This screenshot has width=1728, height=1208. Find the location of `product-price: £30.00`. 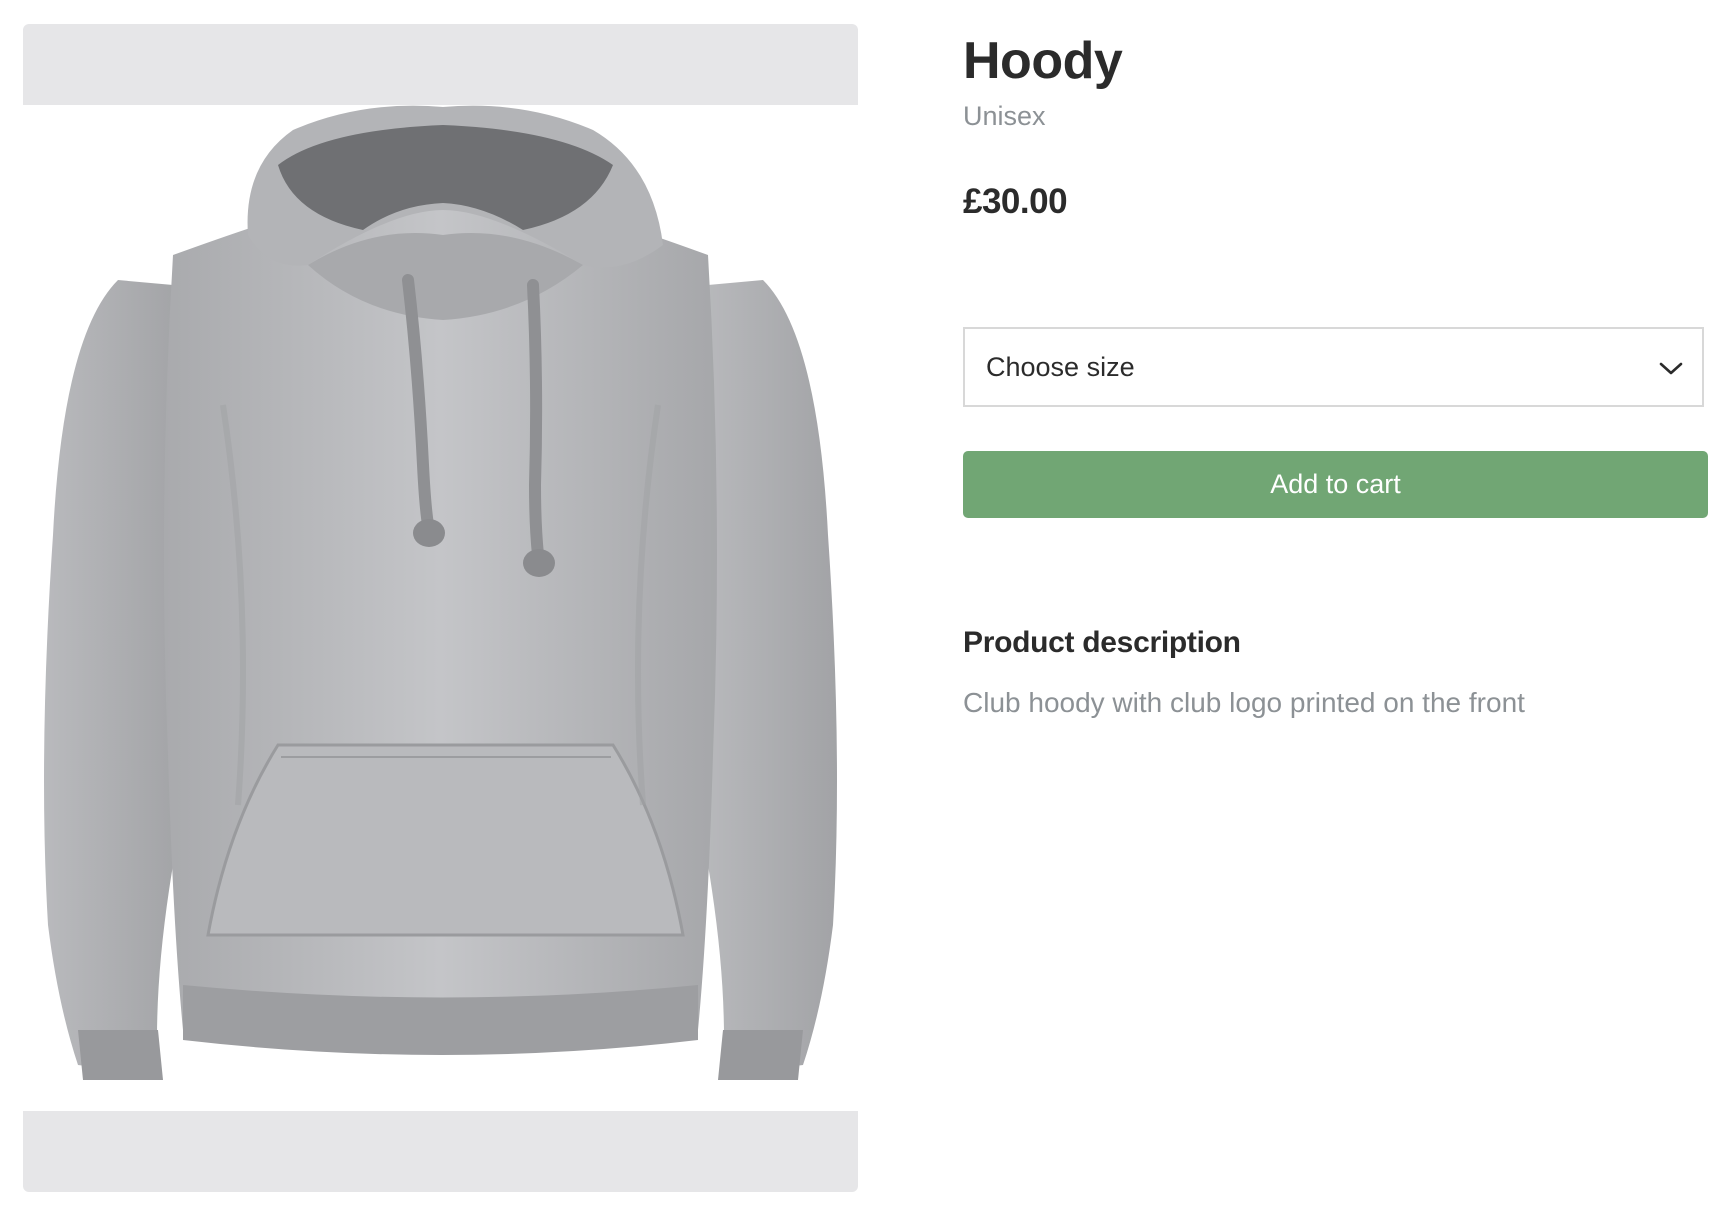

product-price: £30.00 is located at coordinates (1015, 201).